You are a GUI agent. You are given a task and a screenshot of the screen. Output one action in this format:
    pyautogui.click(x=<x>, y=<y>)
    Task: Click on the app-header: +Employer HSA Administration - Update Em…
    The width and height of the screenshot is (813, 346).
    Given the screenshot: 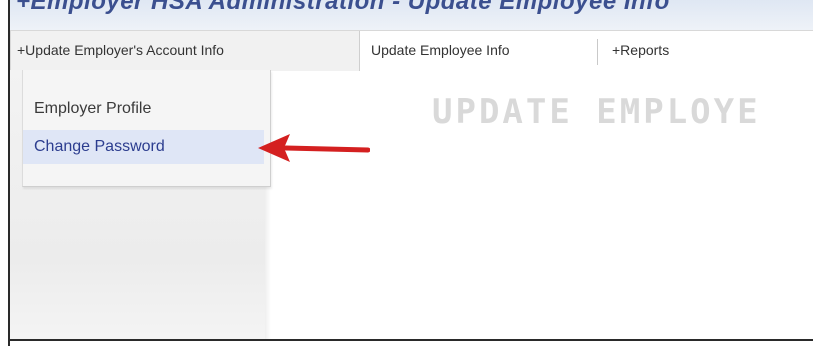 What is the action you would take?
    pyautogui.click(x=411, y=15)
    